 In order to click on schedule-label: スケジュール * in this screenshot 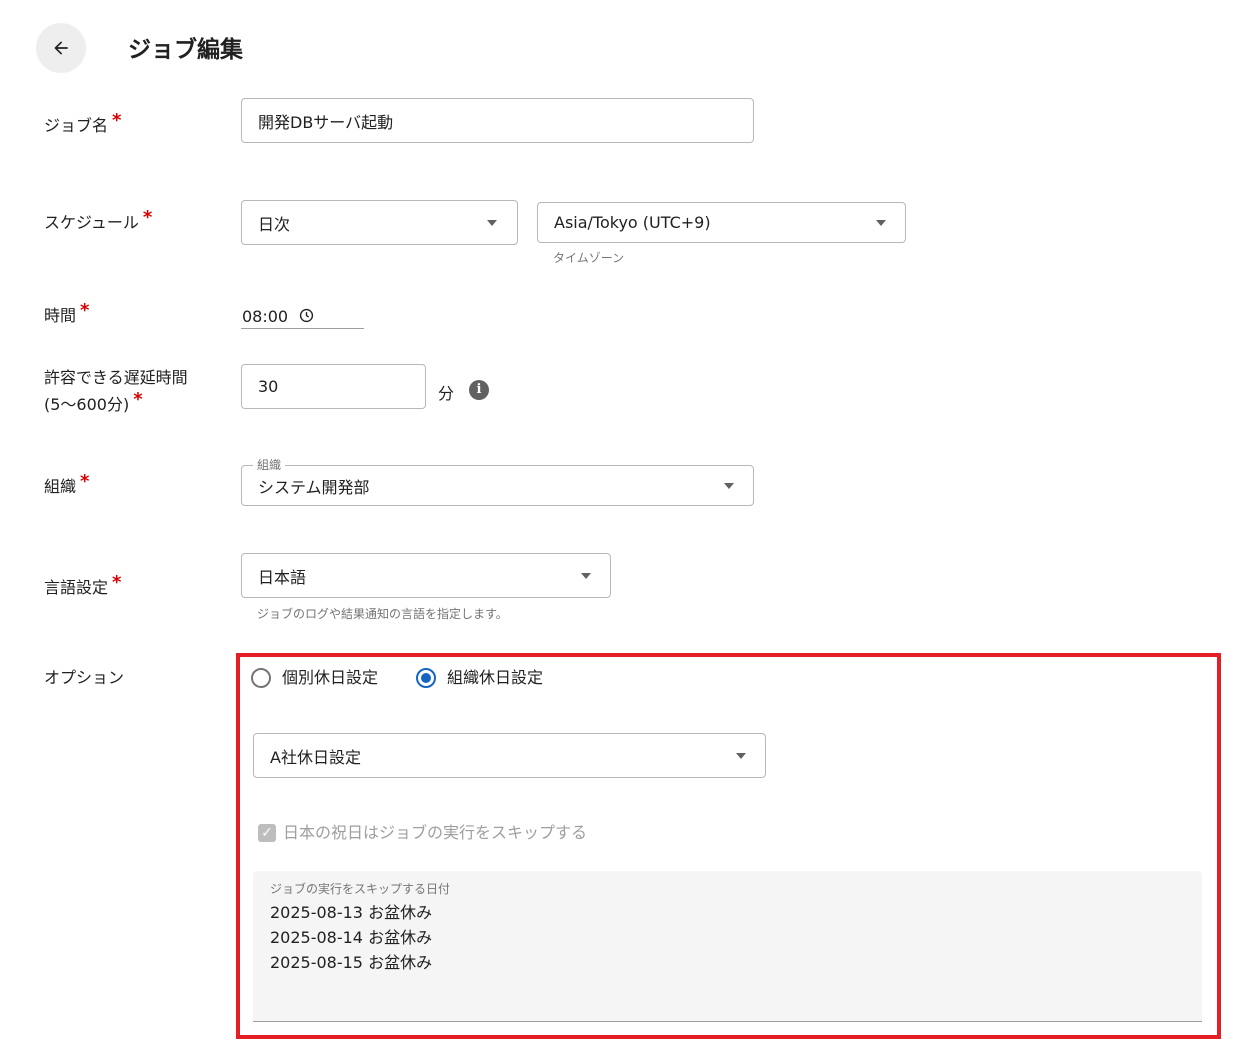, I will do `click(98, 219)`.